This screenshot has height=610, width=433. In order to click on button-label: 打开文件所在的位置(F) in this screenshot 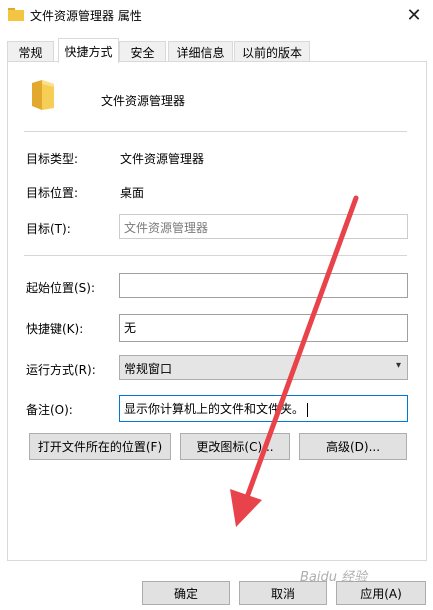, I will do `click(100, 447)`.